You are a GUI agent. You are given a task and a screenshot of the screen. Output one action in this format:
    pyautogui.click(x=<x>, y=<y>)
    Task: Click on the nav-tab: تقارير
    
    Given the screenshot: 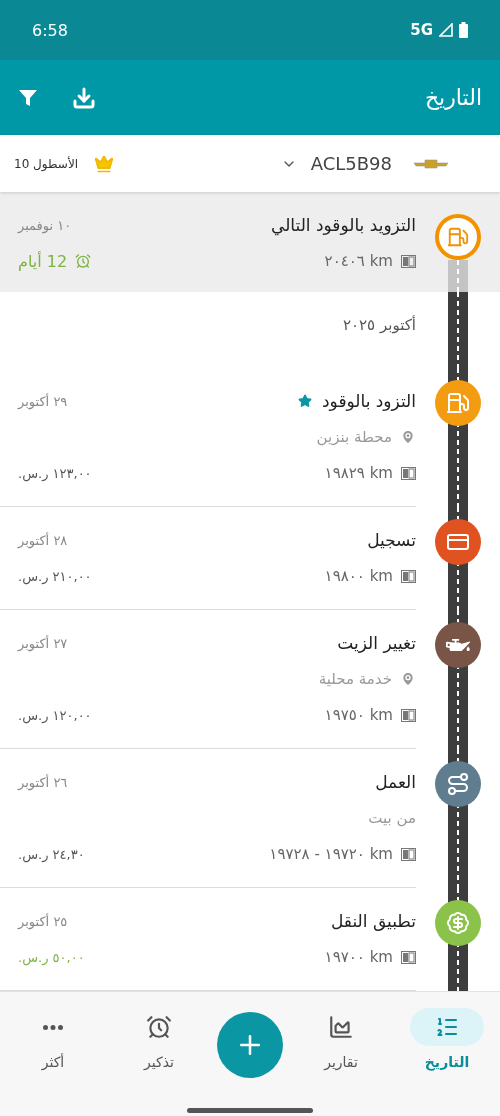 What is the action you would take?
    pyautogui.click(x=341, y=1039)
    